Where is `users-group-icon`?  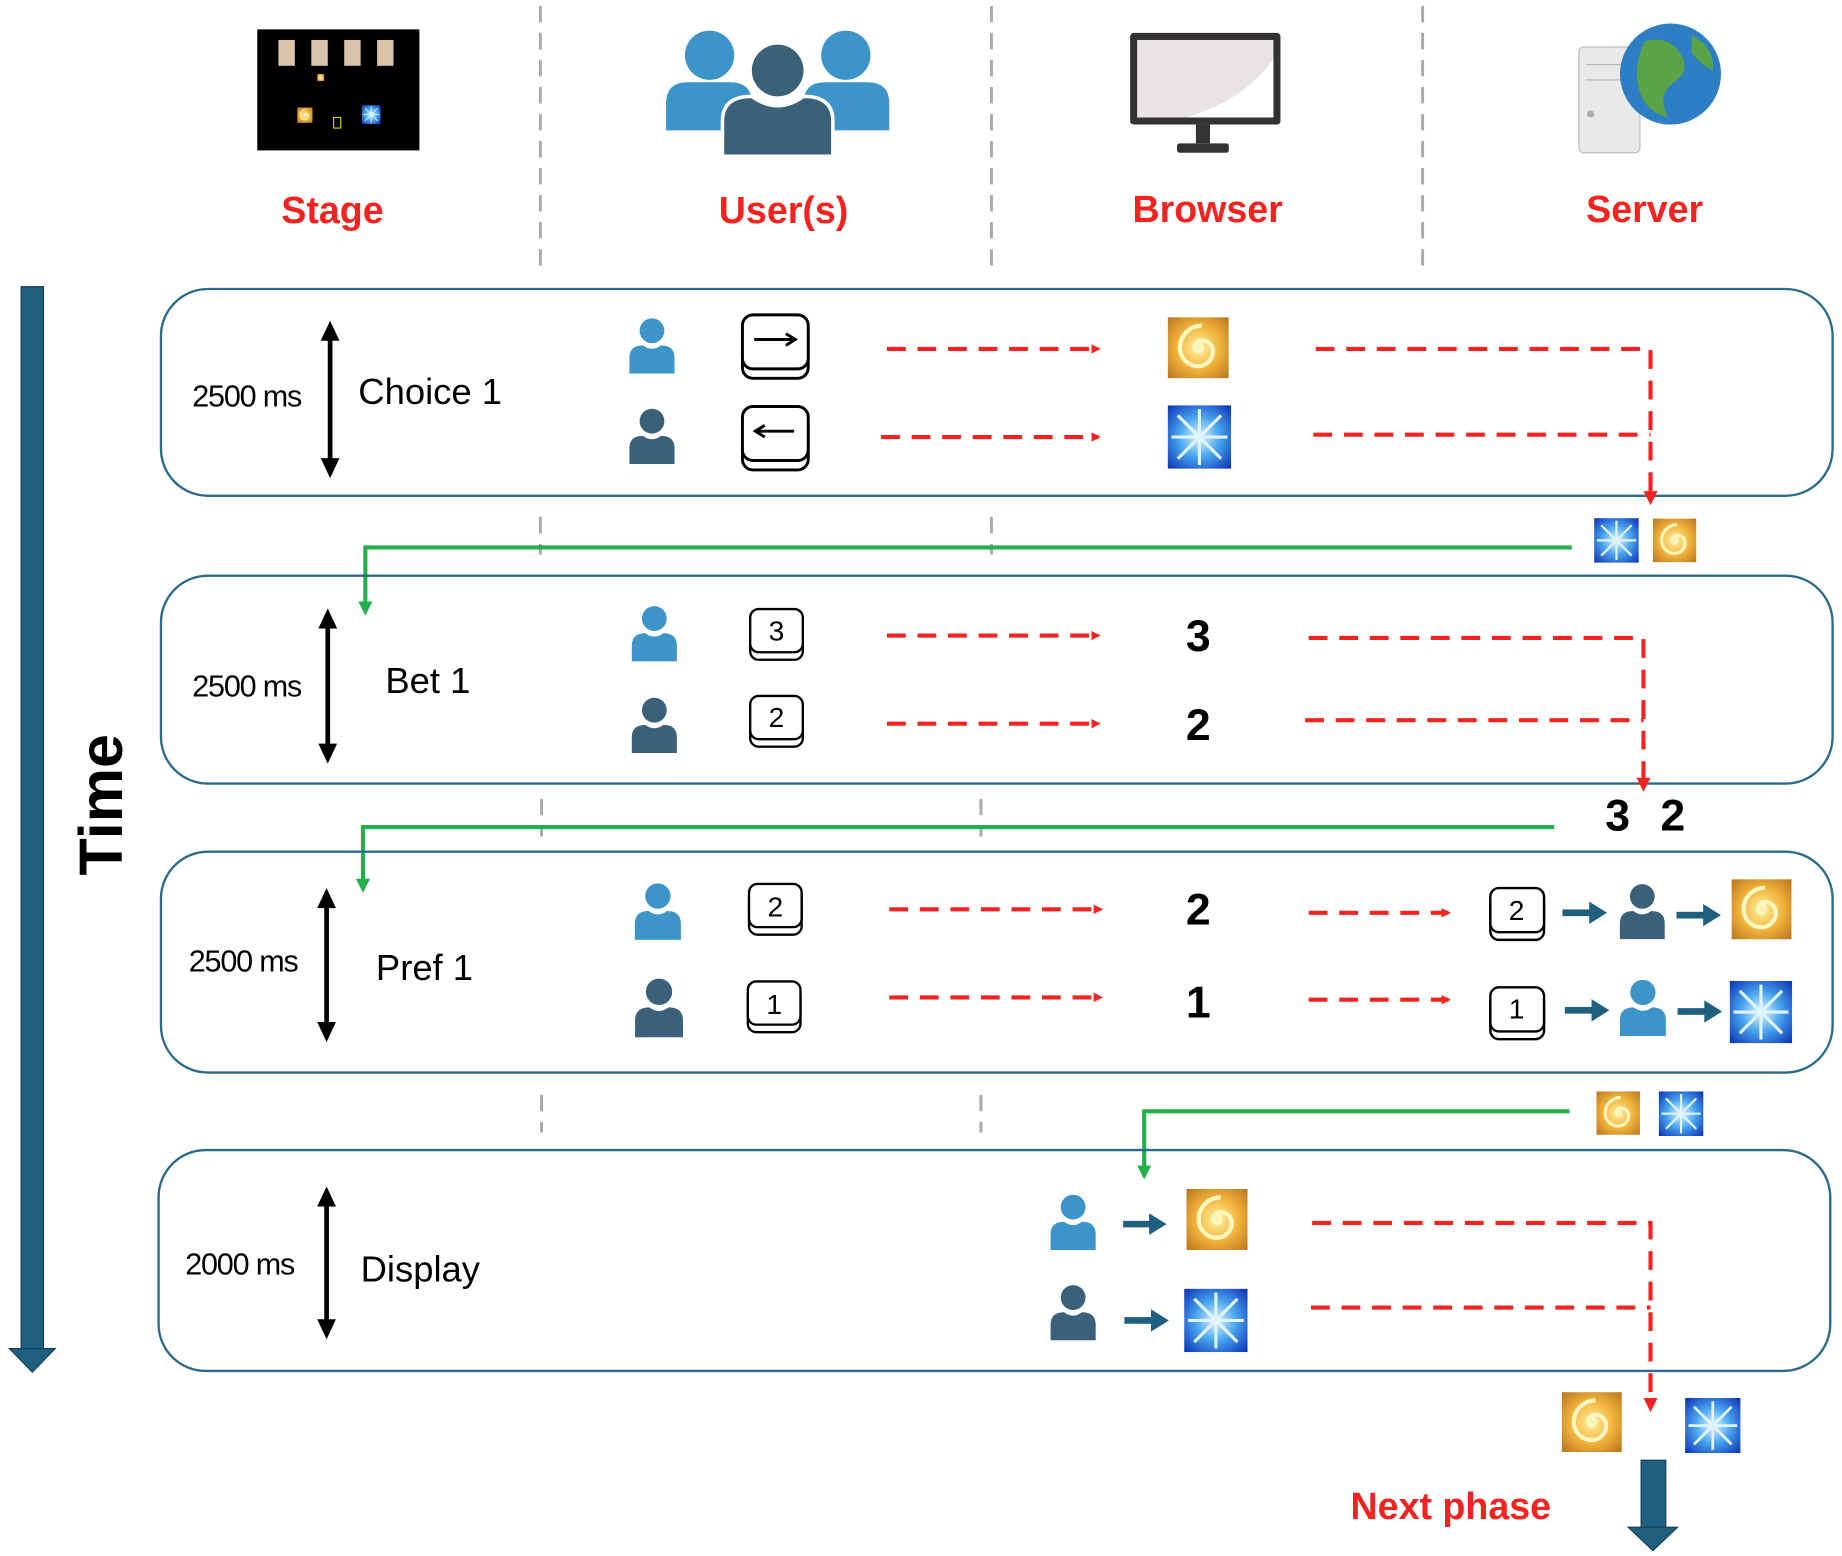
users-group-icon is located at coordinates (778, 94).